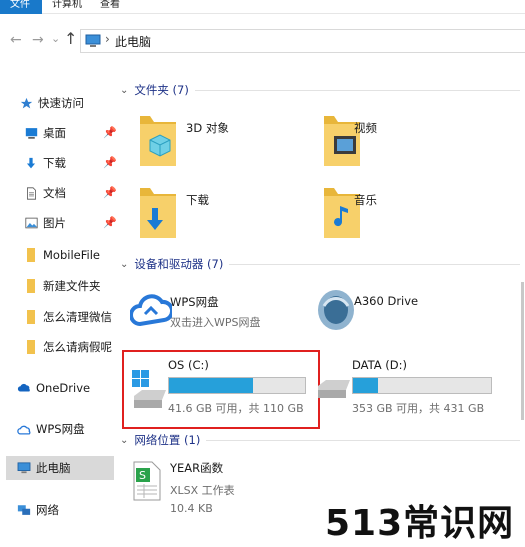  What do you see at coordinates (386, 301) in the screenshot?
I see `tile-label: A360 Drive` at bounding box center [386, 301].